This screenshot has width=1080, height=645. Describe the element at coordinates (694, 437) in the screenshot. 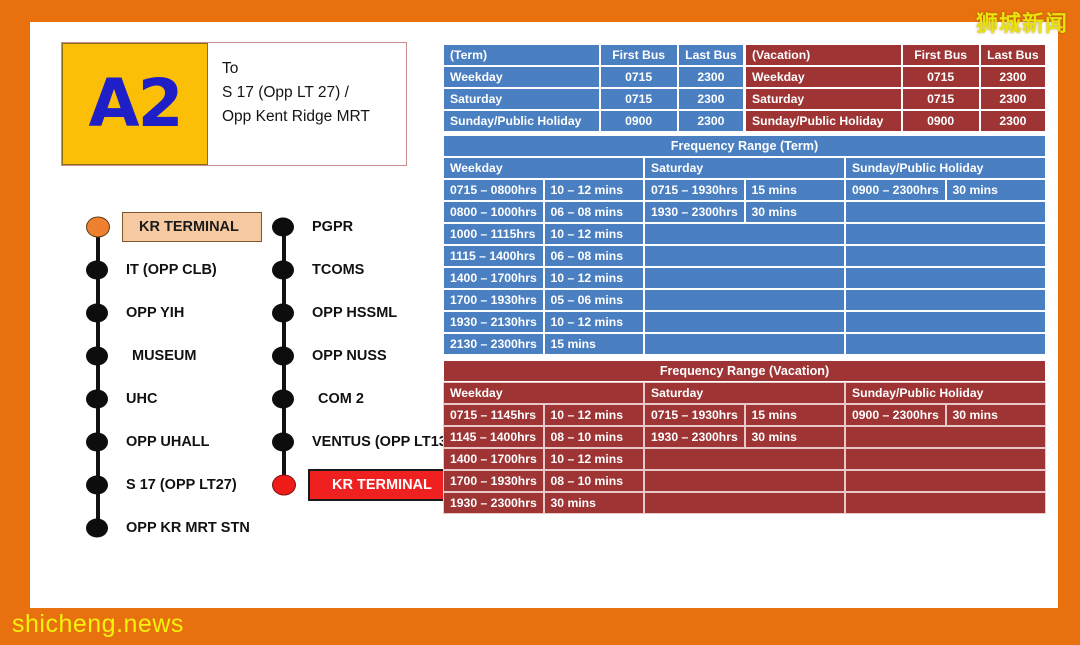

I see `saturday-range: 1930 – 2300hrs` at that location.